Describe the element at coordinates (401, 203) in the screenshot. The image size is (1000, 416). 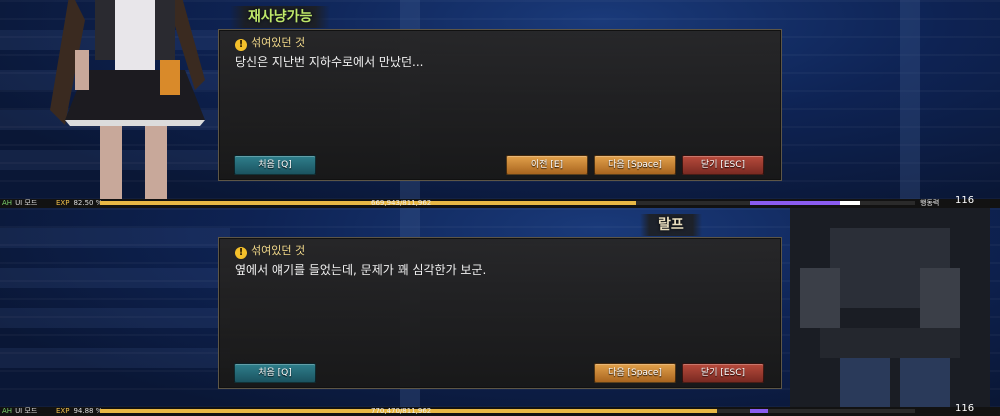
I see `exp-value: 669,943/811,962` at that location.